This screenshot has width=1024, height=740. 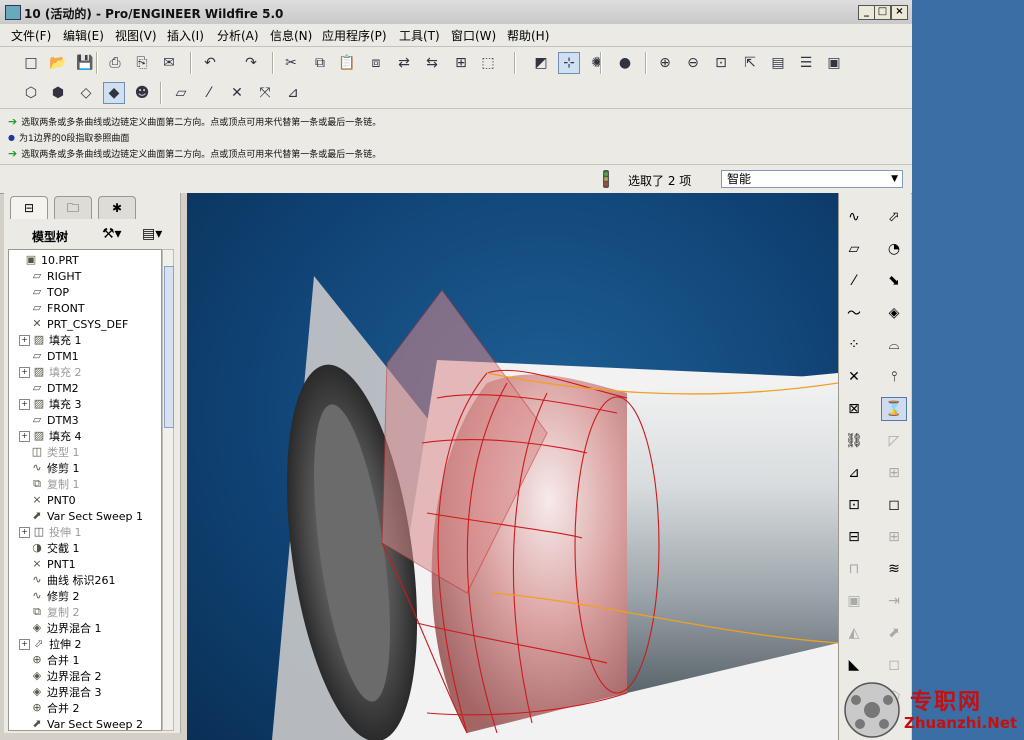 What do you see at coordinates (142, 93) in the screenshot?
I see `enhanced-realism-icon: ☻` at bounding box center [142, 93].